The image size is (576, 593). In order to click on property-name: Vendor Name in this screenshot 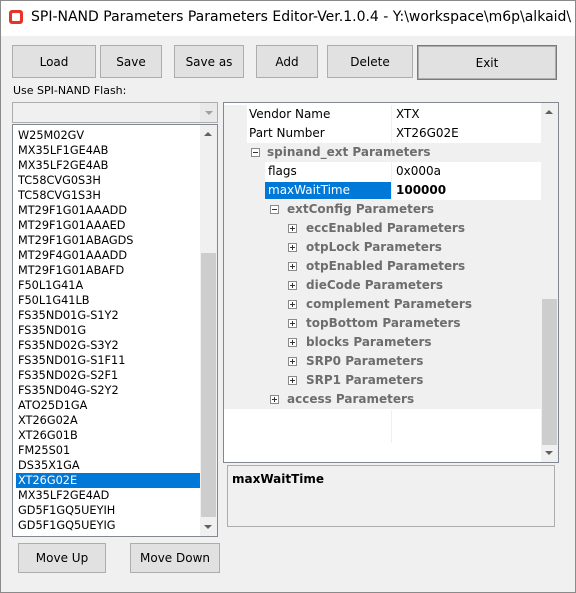, I will do `click(290, 114)`.